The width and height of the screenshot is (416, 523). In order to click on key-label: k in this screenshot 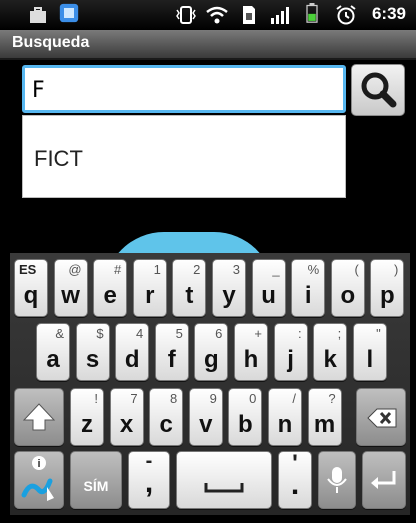, I will do `click(330, 359)`.